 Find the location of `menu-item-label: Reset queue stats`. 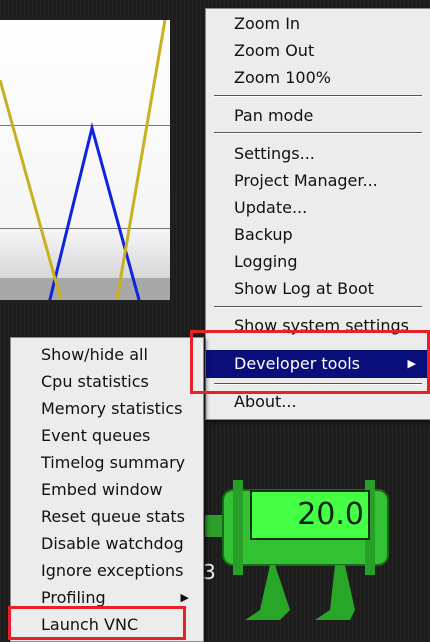

menu-item-label: Reset queue stats is located at coordinates (113, 516).